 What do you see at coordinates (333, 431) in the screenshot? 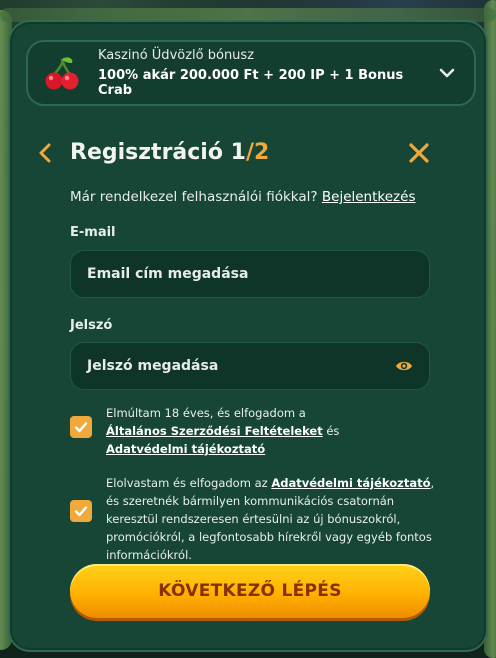
I see `age-terms-and: és` at bounding box center [333, 431].